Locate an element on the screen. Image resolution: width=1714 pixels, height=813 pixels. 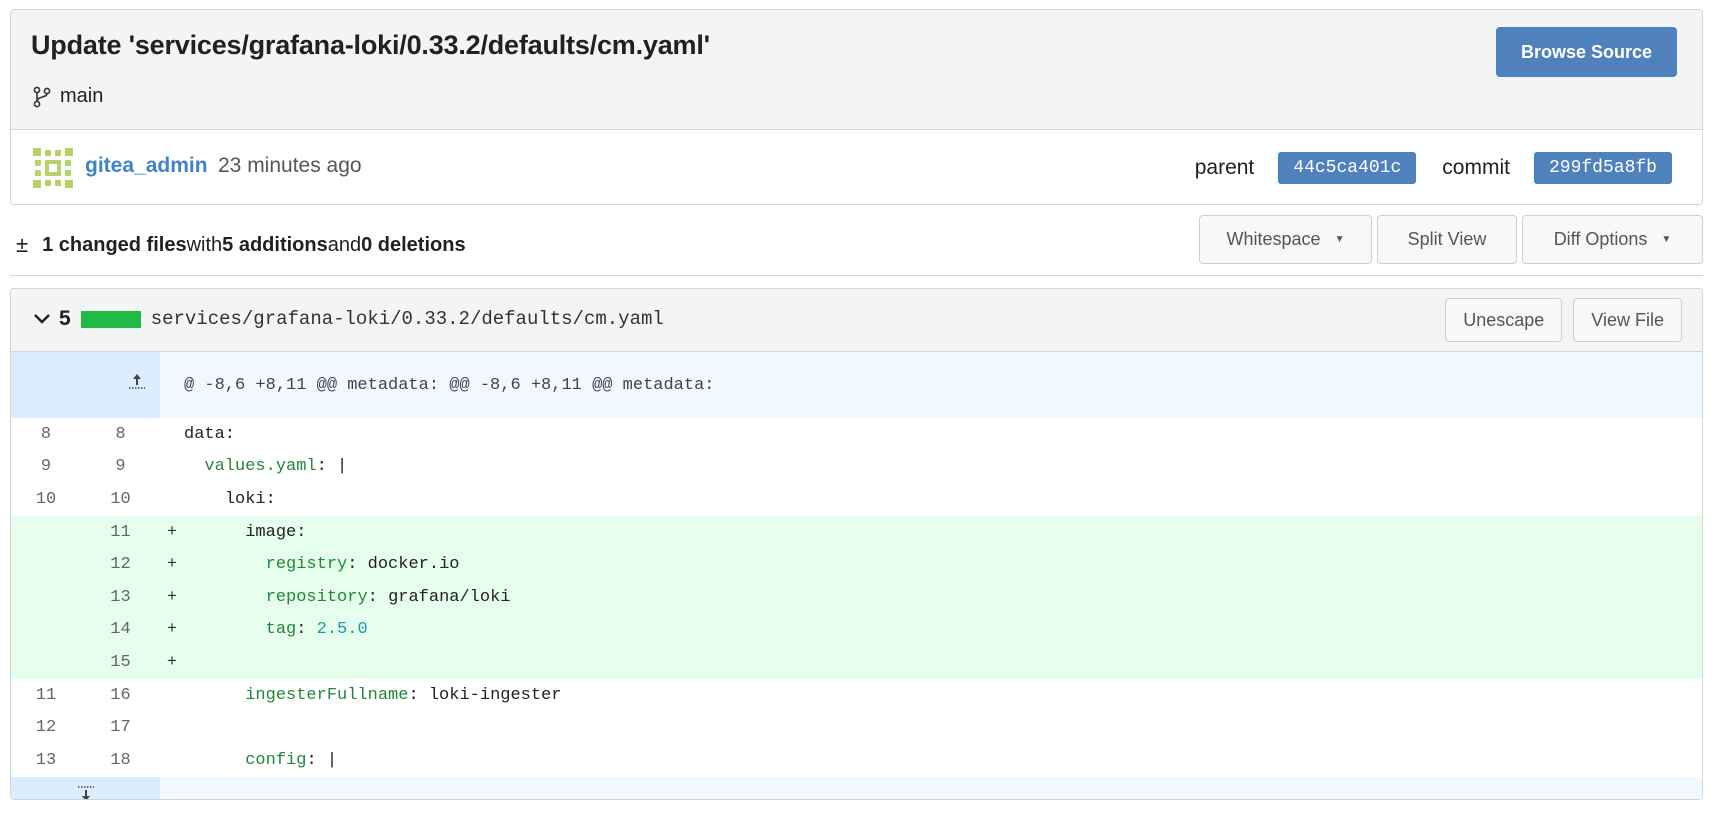
new-line-number: 16 is located at coordinates (120, 695).